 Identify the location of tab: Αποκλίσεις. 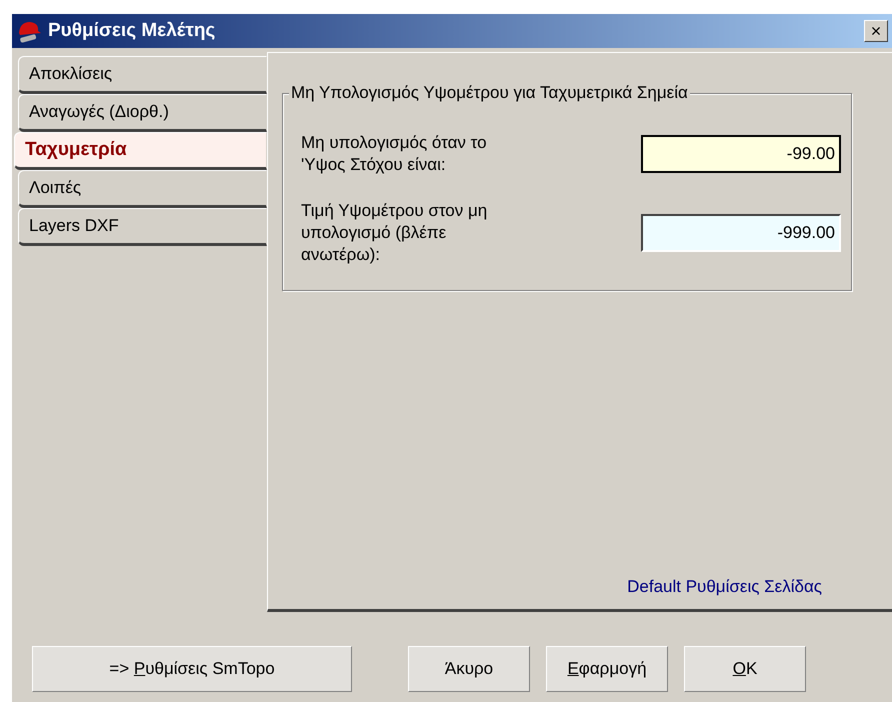
(142, 75).